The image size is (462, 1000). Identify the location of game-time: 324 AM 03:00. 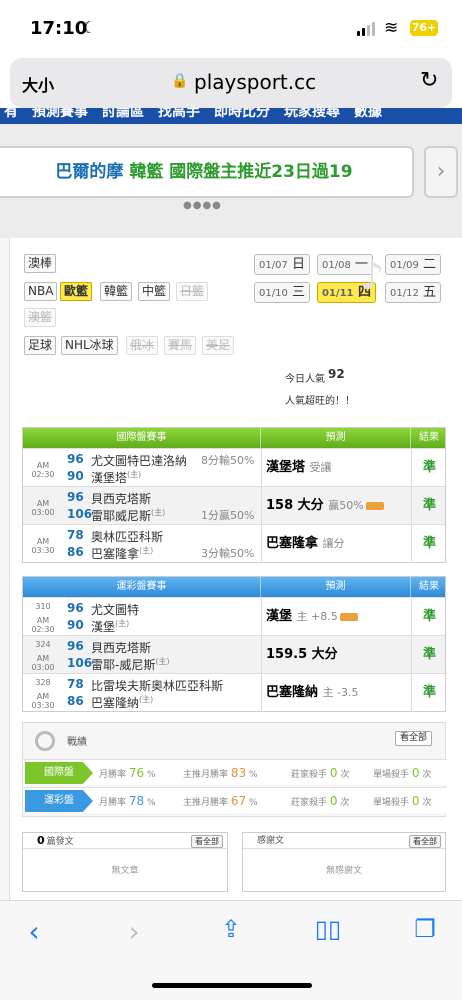
(43, 655).